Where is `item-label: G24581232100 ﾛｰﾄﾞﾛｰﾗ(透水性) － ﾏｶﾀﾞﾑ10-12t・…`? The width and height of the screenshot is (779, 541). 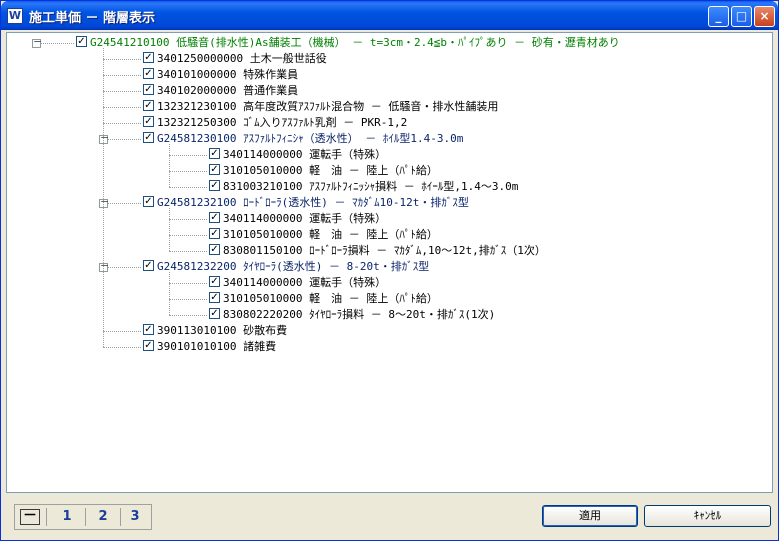 item-label: G24581232100 ﾛｰﾄﾞﾛｰﾗ(透水性) － ﾏｶﾀﾞﾑ10-12t・… is located at coordinates (313, 202).